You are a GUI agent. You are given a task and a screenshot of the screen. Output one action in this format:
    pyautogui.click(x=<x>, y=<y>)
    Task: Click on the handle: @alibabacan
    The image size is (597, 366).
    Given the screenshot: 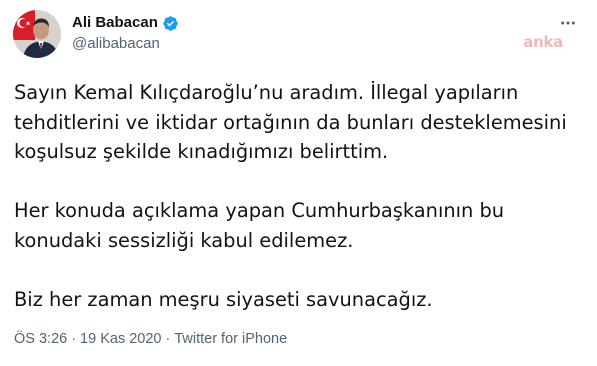 What is the action you would take?
    pyautogui.click(x=125, y=44)
    